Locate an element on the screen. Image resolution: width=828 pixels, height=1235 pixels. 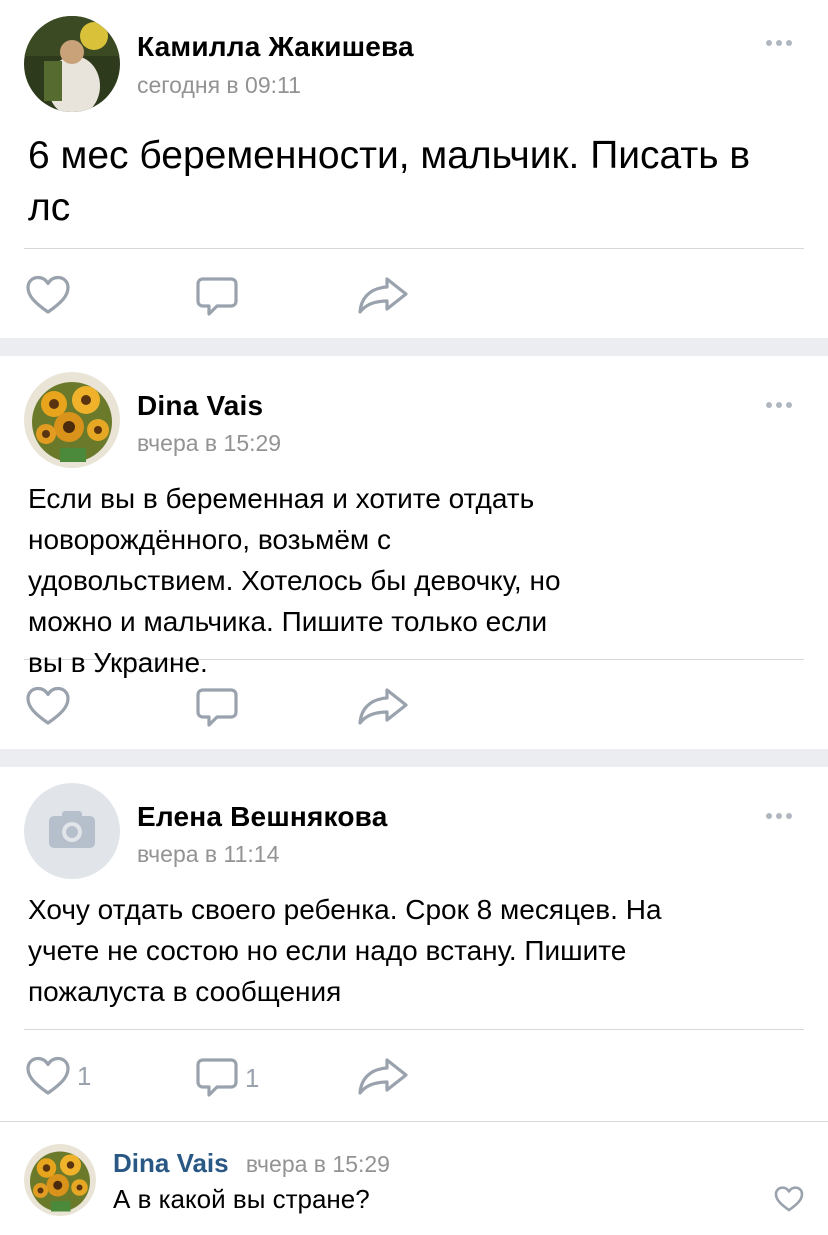
post-header: Камилла Жакишева сегодня в 09:11 is located at coordinates (414, 56).